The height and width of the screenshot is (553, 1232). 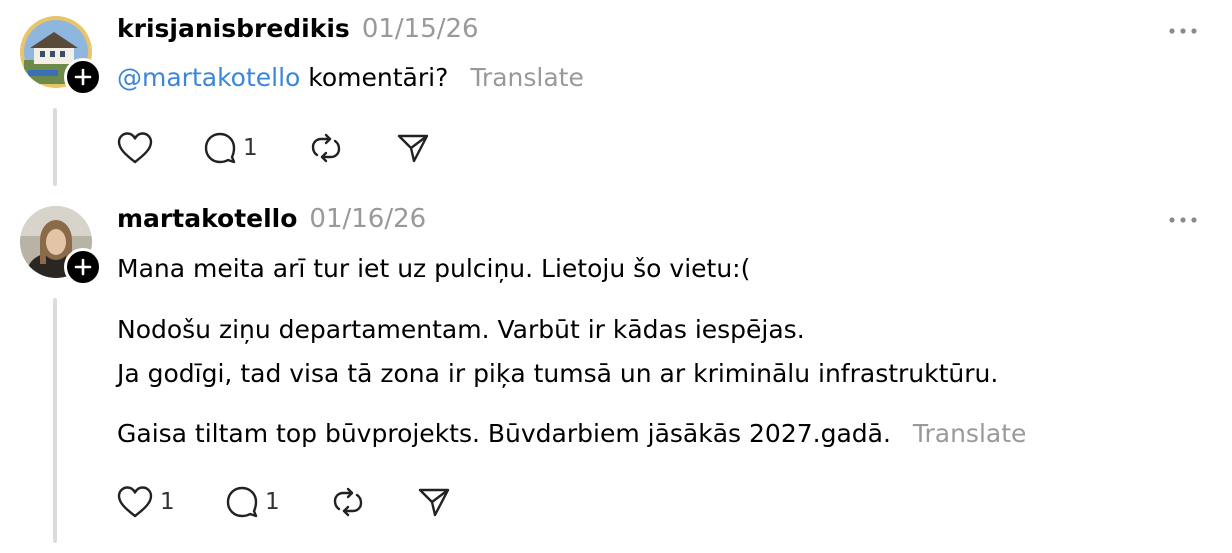 I want to click on post-body-text: komentāri?, so click(x=378, y=77).